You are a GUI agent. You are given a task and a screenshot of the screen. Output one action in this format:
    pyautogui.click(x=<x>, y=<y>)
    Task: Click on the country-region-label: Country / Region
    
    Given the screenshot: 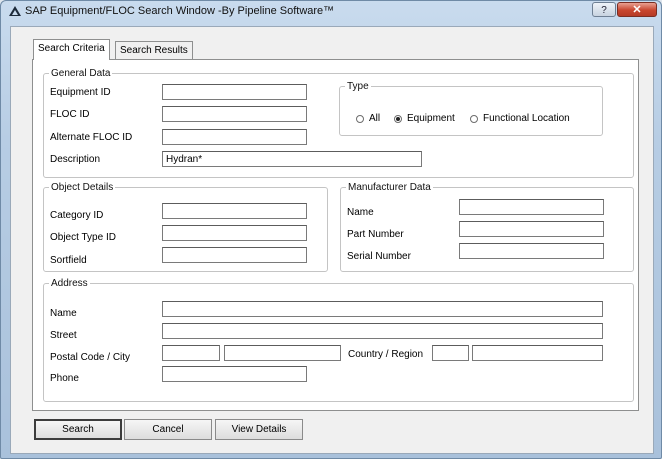 What is the action you would take?
    pyautogui.click(x=386, y=354)
    